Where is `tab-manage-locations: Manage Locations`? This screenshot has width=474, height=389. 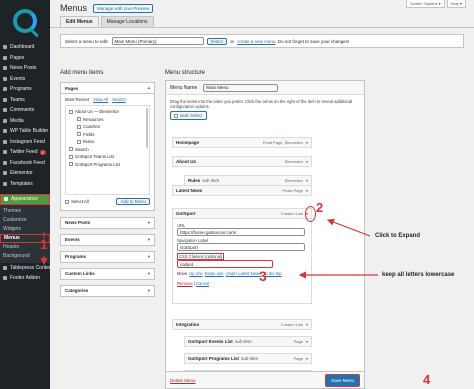
tab-manage-locations: Manage Locations is located at coordinates (127, 21).